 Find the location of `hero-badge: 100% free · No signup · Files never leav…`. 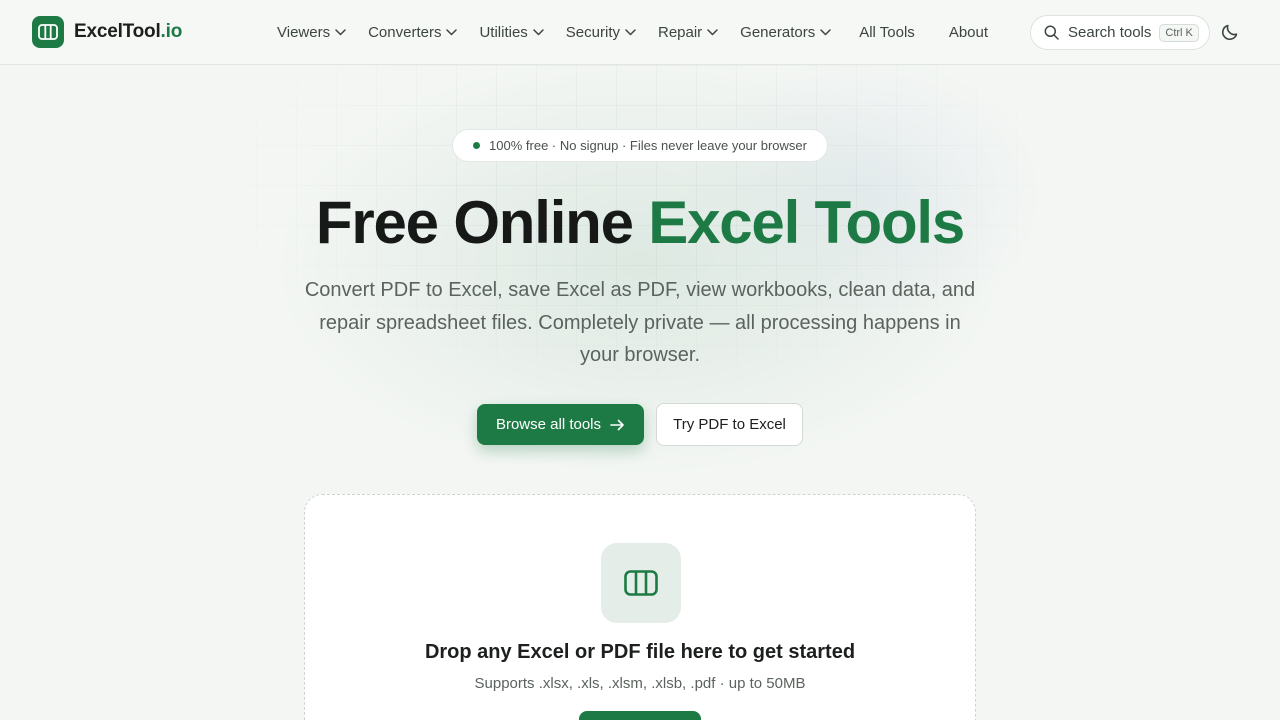

hero-badge: 100% free · No signup · Files never leav… is located at coordinates (640, 145).